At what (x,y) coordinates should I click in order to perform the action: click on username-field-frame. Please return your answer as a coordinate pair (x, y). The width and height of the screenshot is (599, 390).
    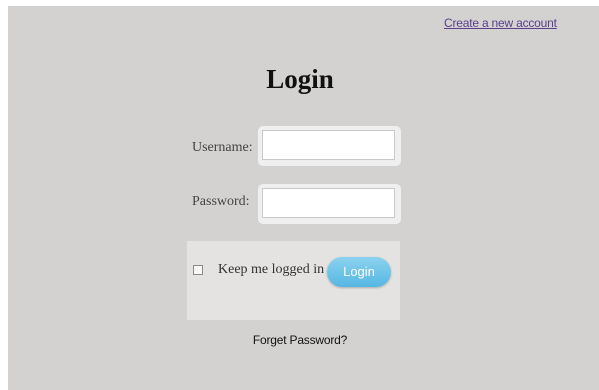
    Looking at the image, I should click on (329, 146).